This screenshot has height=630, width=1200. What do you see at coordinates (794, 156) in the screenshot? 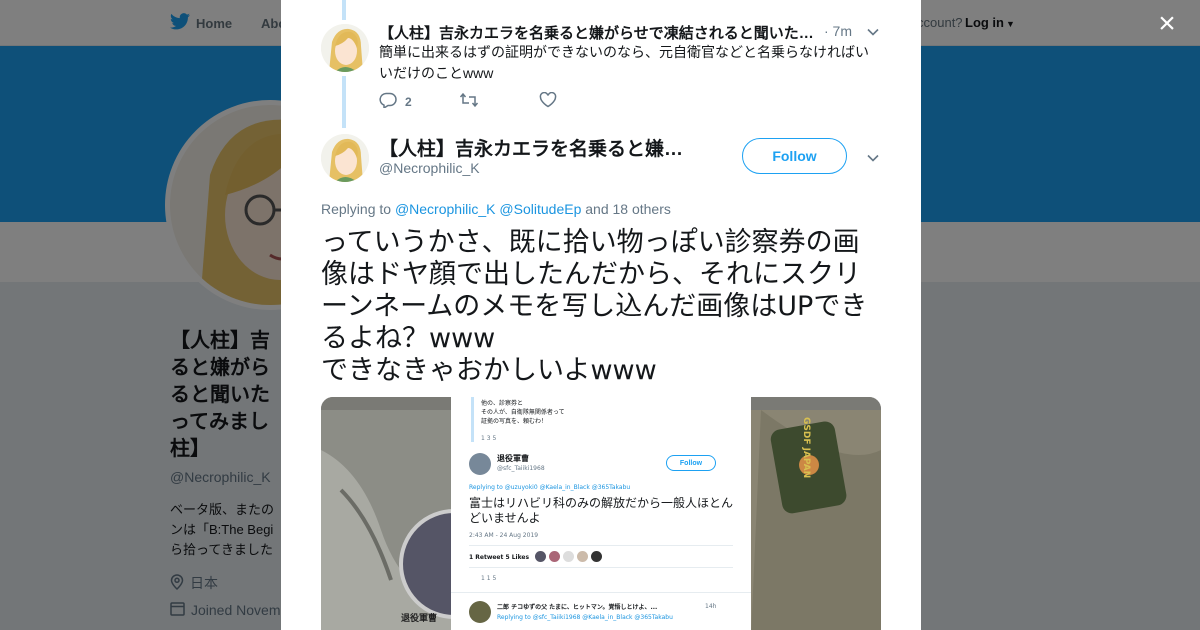
I see `follow-button: Follow` at bounding box center [794, 156].